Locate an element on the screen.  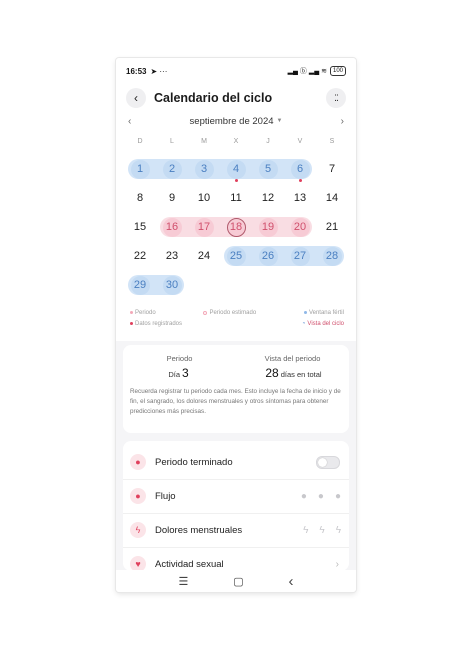
calendar-day: 5 is located at coordinates (268, 169).